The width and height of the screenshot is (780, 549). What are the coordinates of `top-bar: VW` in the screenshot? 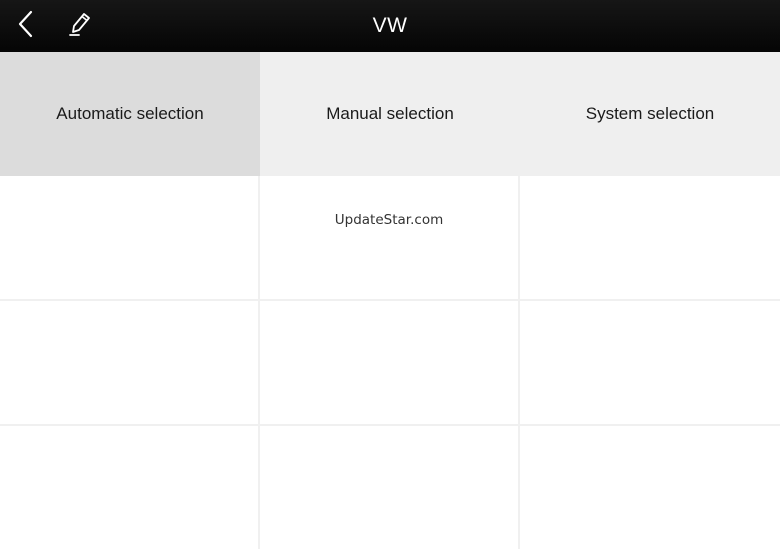 It's located at (390, 26).